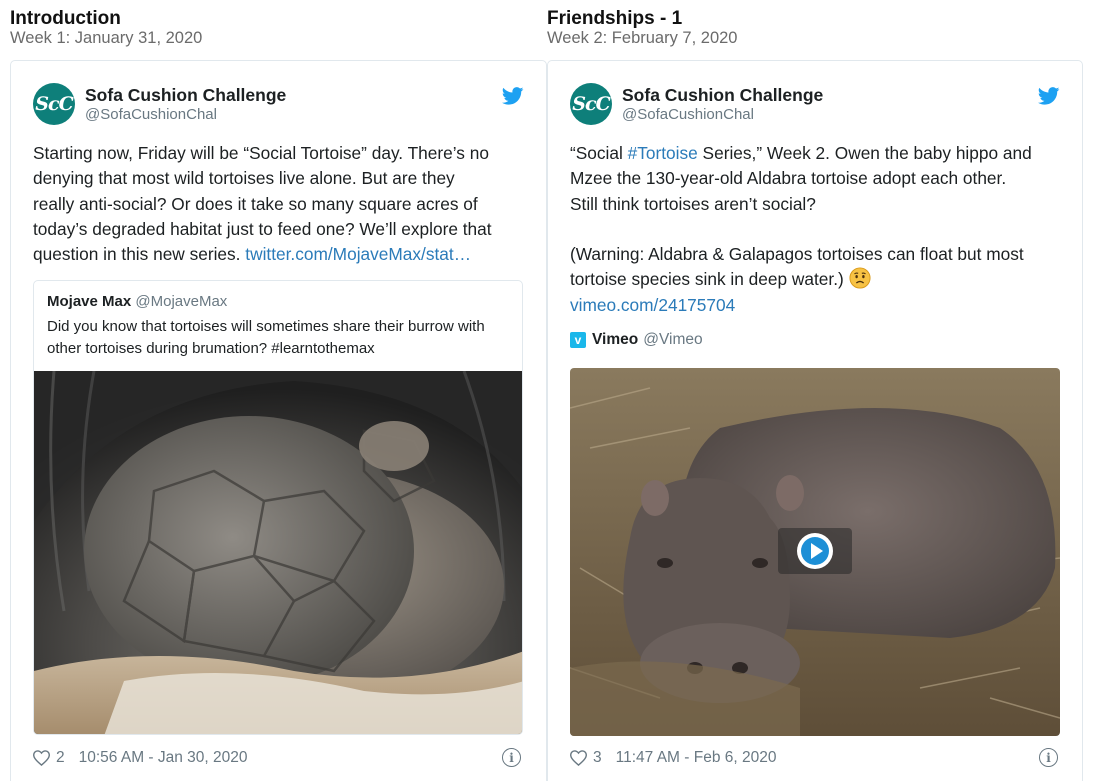 This screenshot has width=1095, height=781. What do you see at coordinates (163, 758) in the screenshot?
I see `tweet-timestamp: 10:56 AM - Jan 30, 2020` at bounding box center [163, 758].